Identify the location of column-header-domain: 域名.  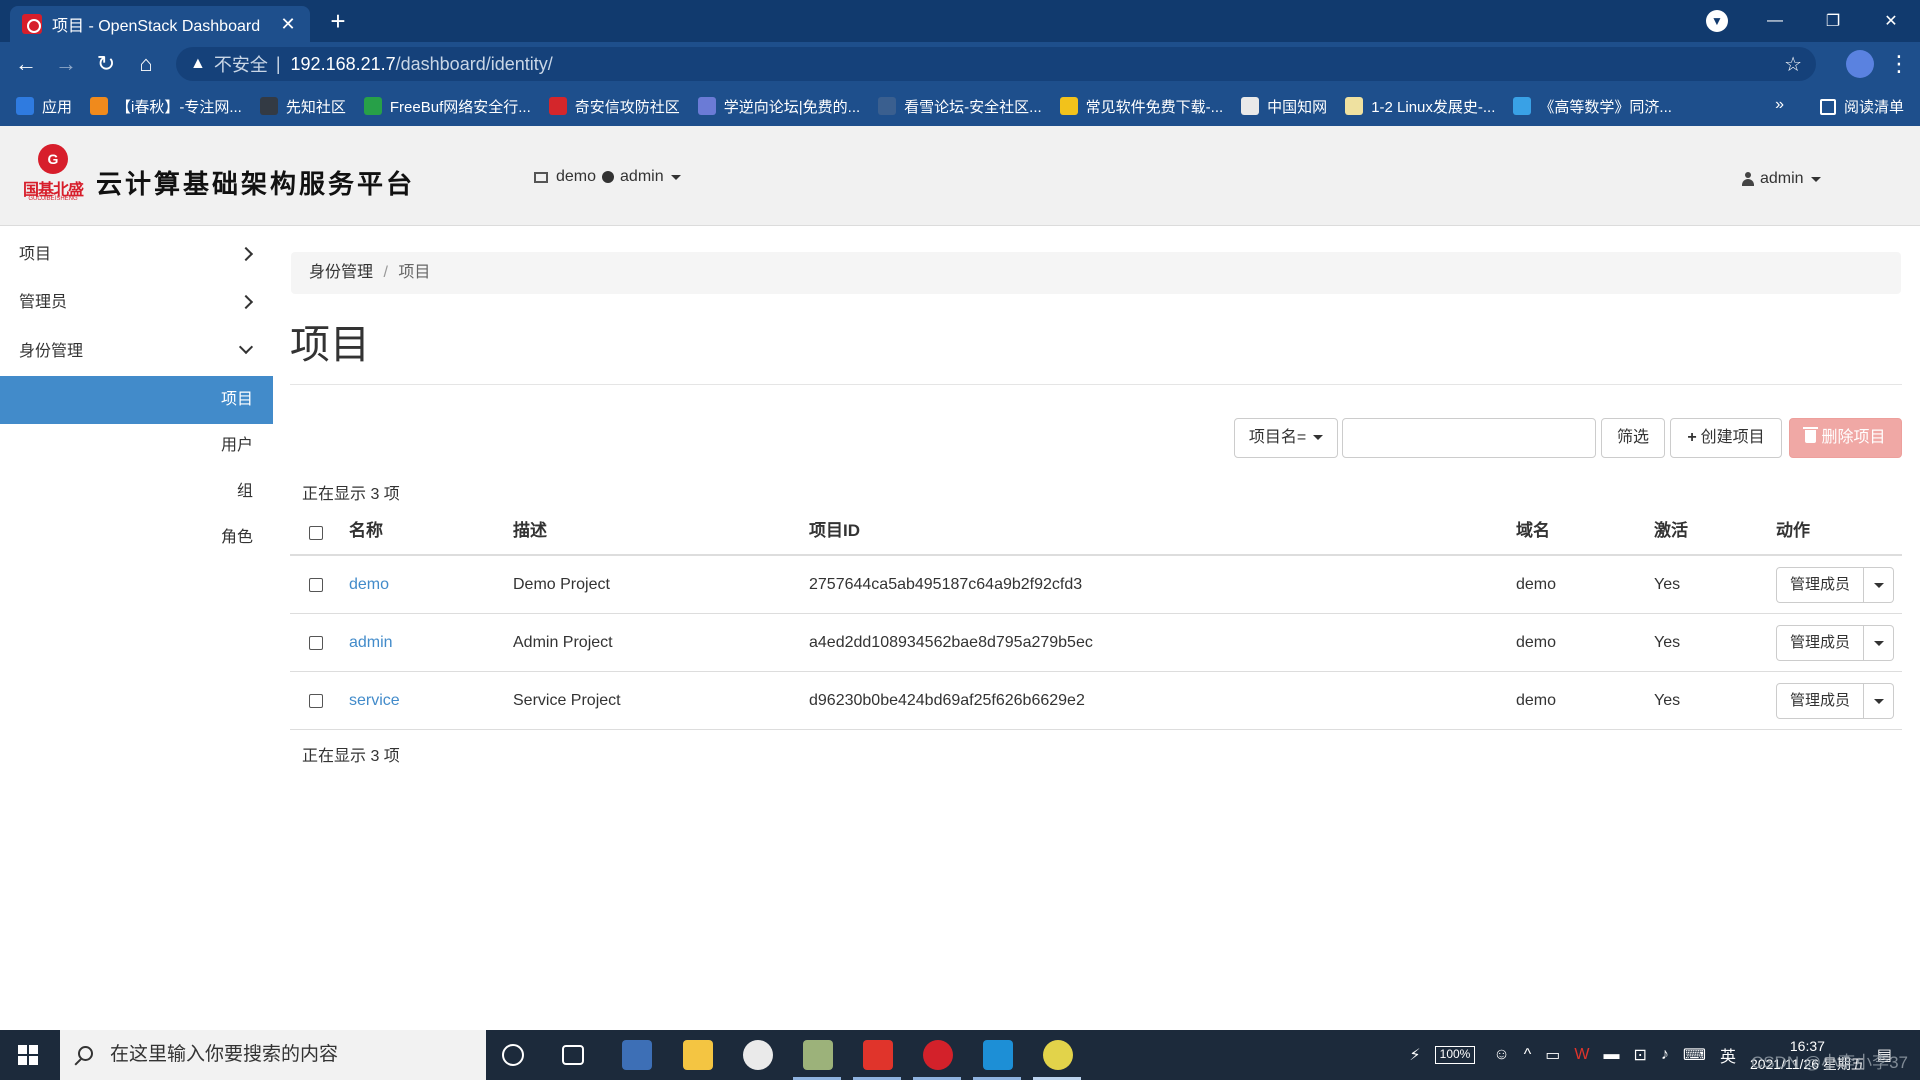
(1533, 531).